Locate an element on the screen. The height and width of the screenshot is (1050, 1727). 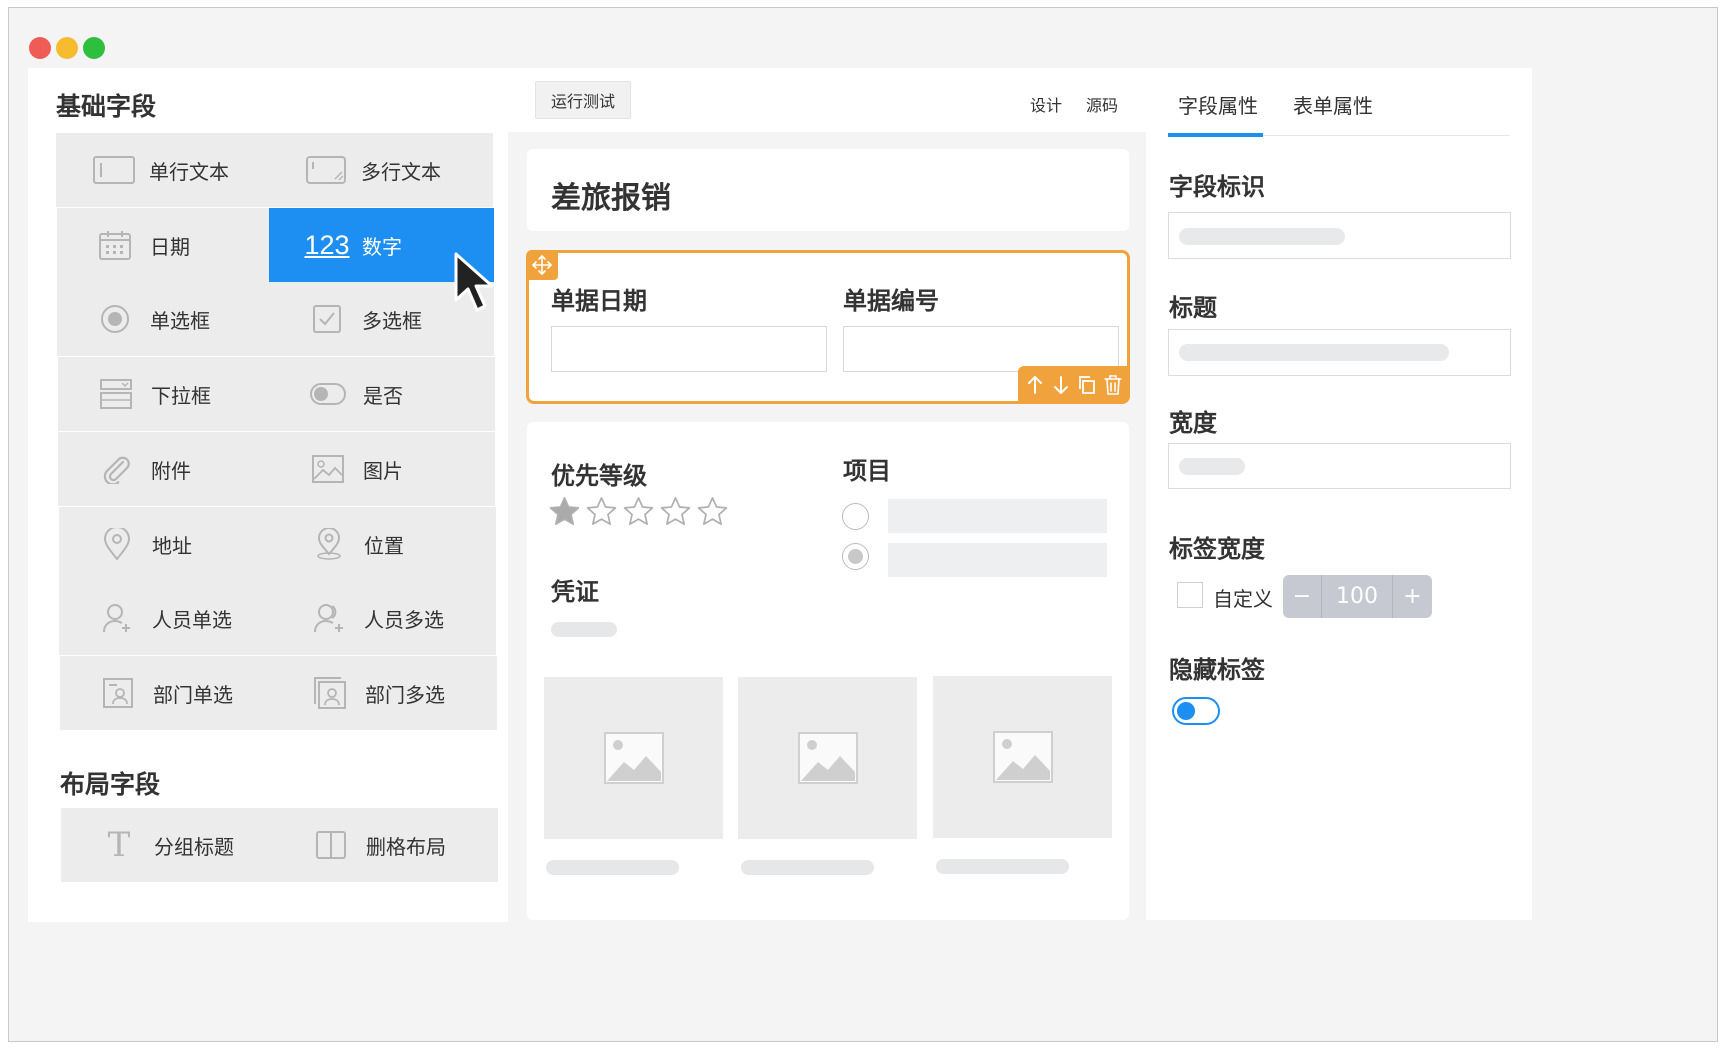
star-filled-icon is located at coordinates (564, 511).